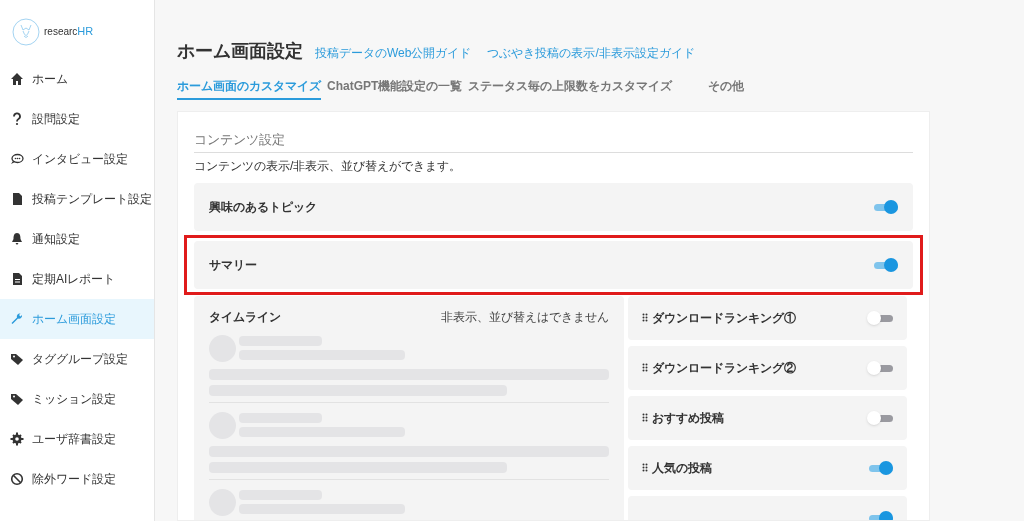  I want to click on widget-label: おすすめ投稿, so click(688, 418).